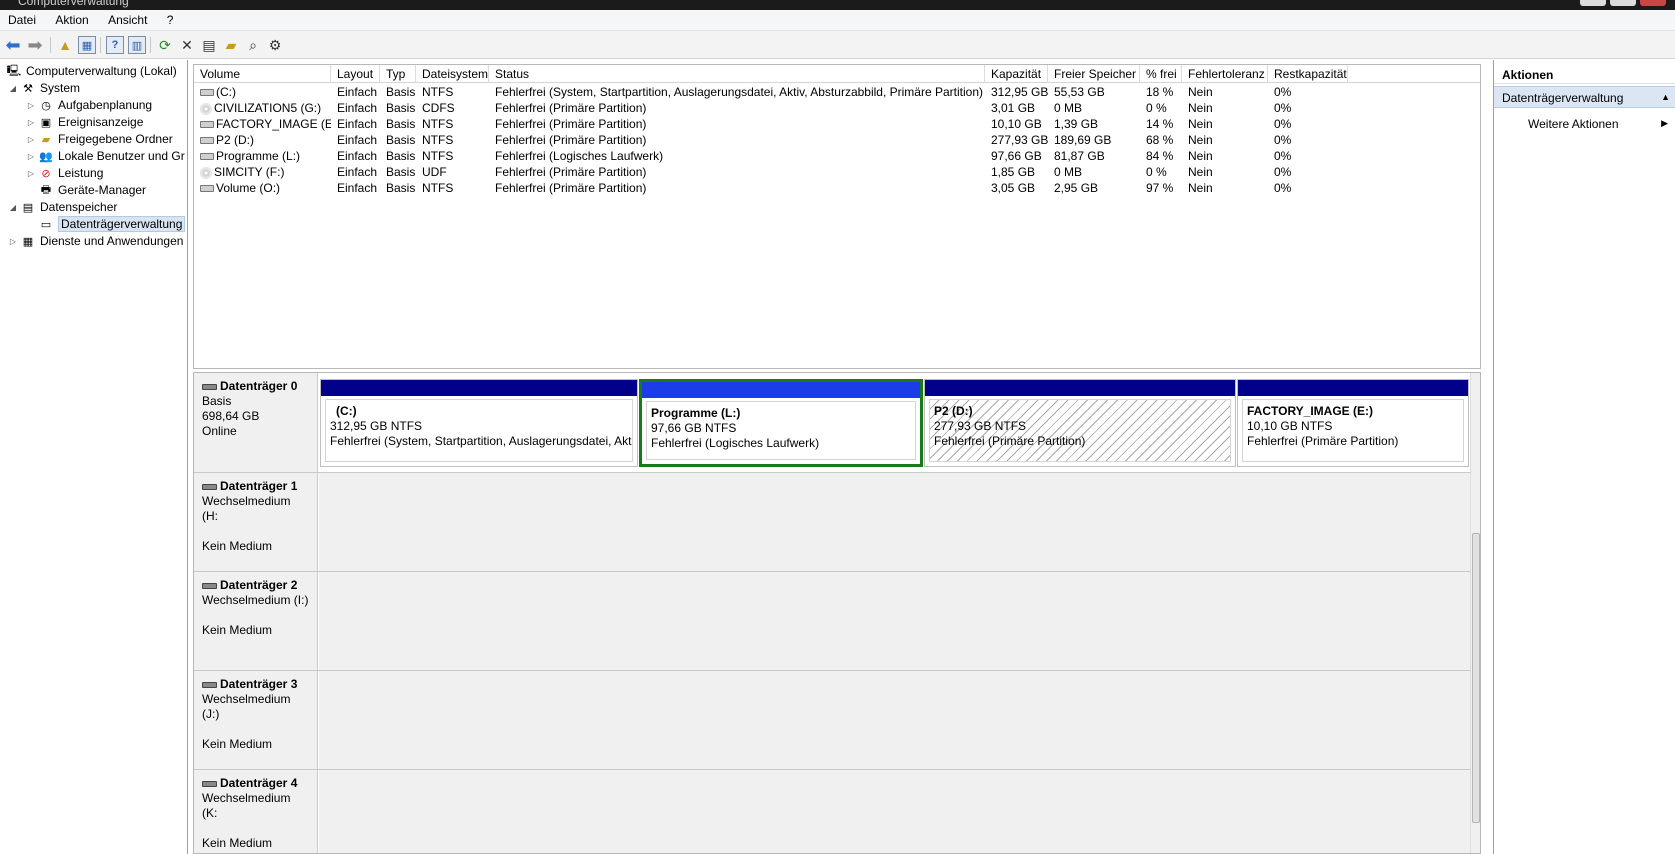 The width and height of the screenshot is (1675, 854). What do you see at coordinates (73, 4) in the screenshot?
I see `window-title: Computerverwaltung` at bounding box center [73, 4].